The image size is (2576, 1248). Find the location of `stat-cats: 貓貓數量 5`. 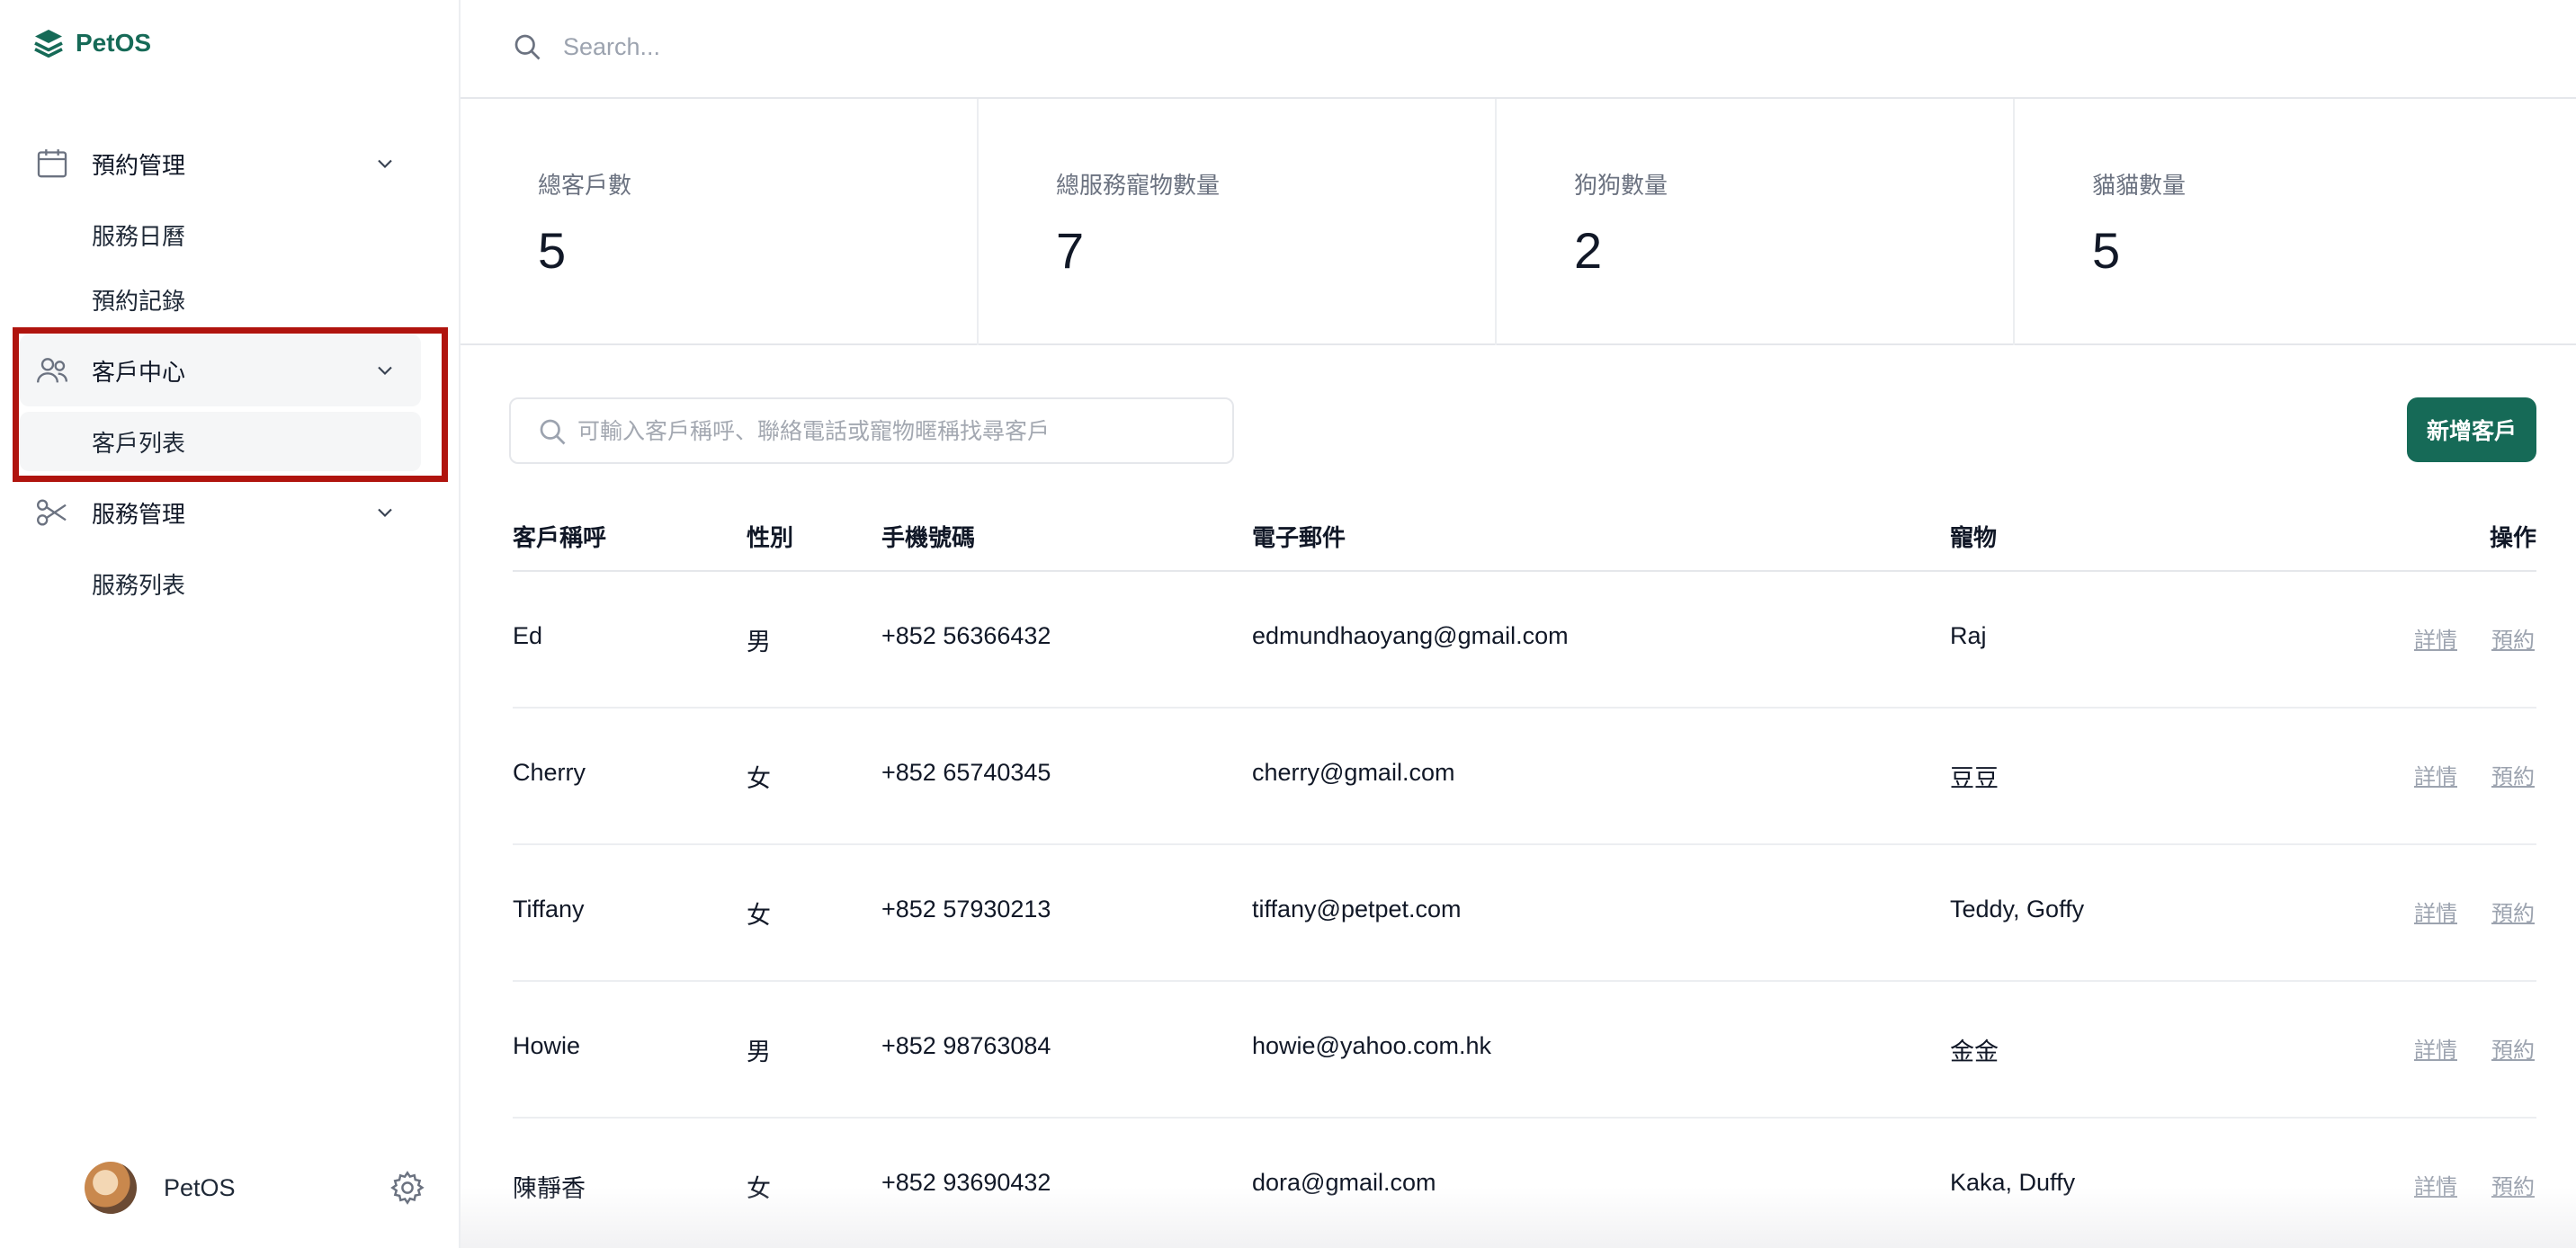

stat-cats: 貓貓數量 5 is located at coordinates (2295, 222).